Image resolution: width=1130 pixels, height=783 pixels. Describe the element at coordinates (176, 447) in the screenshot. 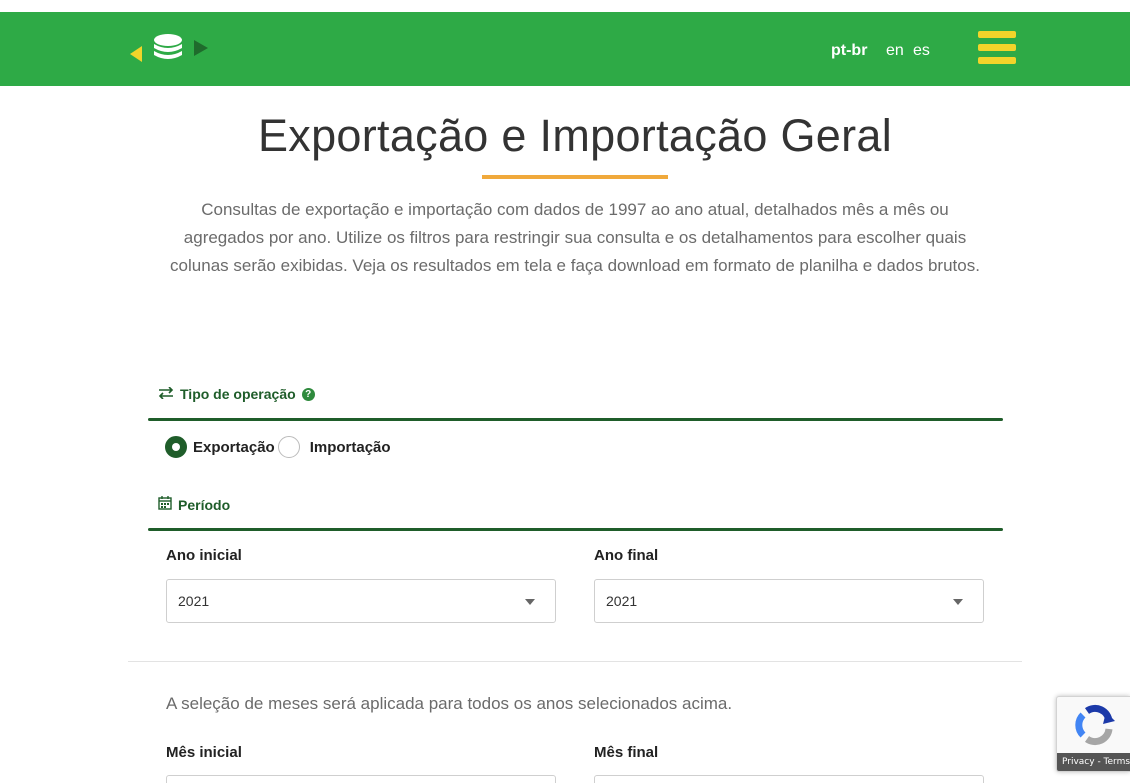

I see `radio-checked-icon` at that location.